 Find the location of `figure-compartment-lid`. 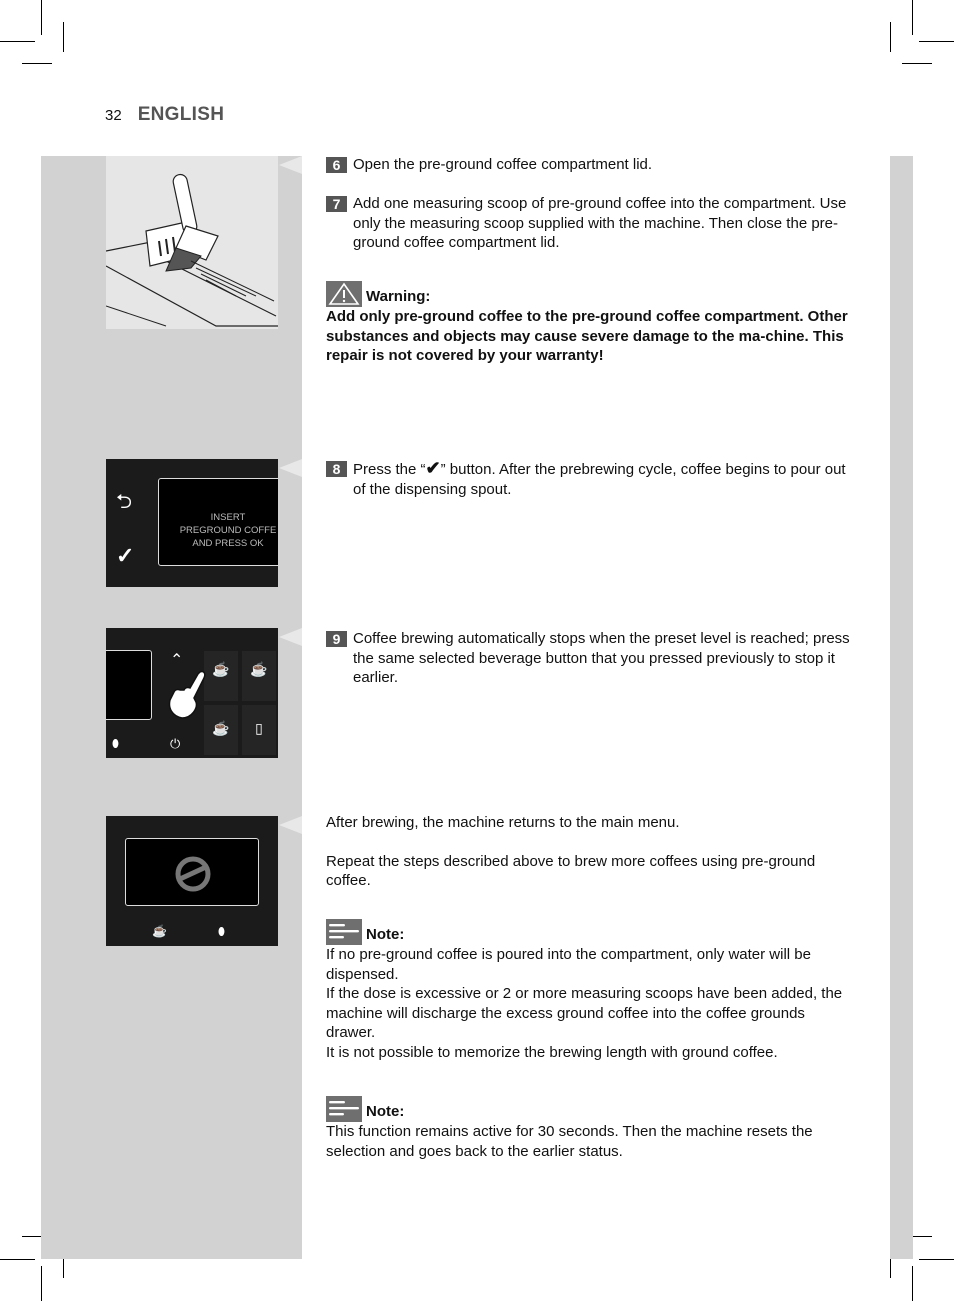

figure-compartment-lid is located at coordinates (192, 242).